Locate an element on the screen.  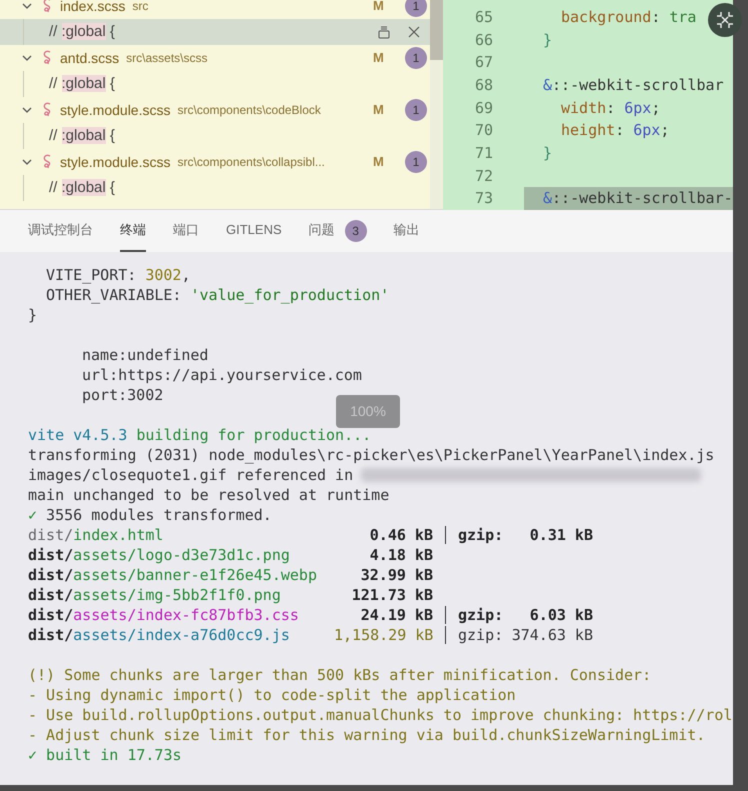
line-number: 72 is located at coordinates (483, 176).